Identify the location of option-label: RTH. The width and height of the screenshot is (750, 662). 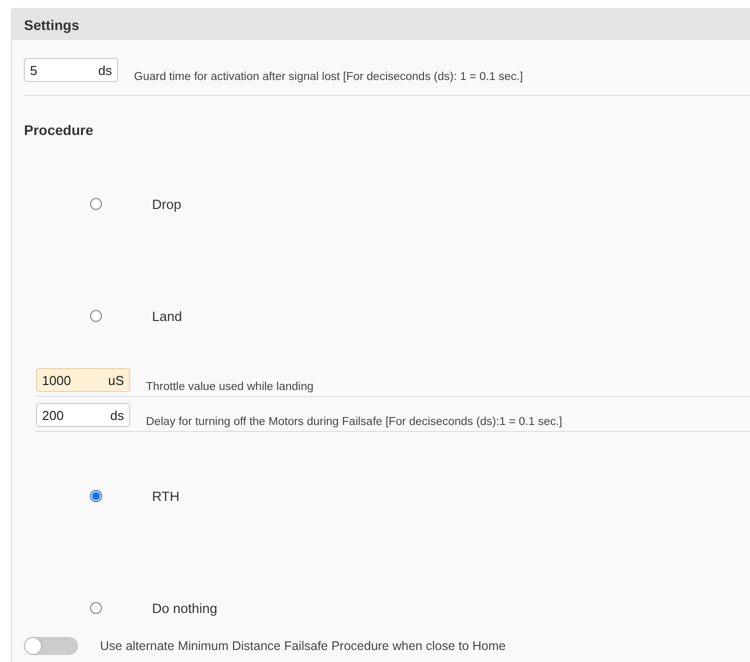
(166, 496).